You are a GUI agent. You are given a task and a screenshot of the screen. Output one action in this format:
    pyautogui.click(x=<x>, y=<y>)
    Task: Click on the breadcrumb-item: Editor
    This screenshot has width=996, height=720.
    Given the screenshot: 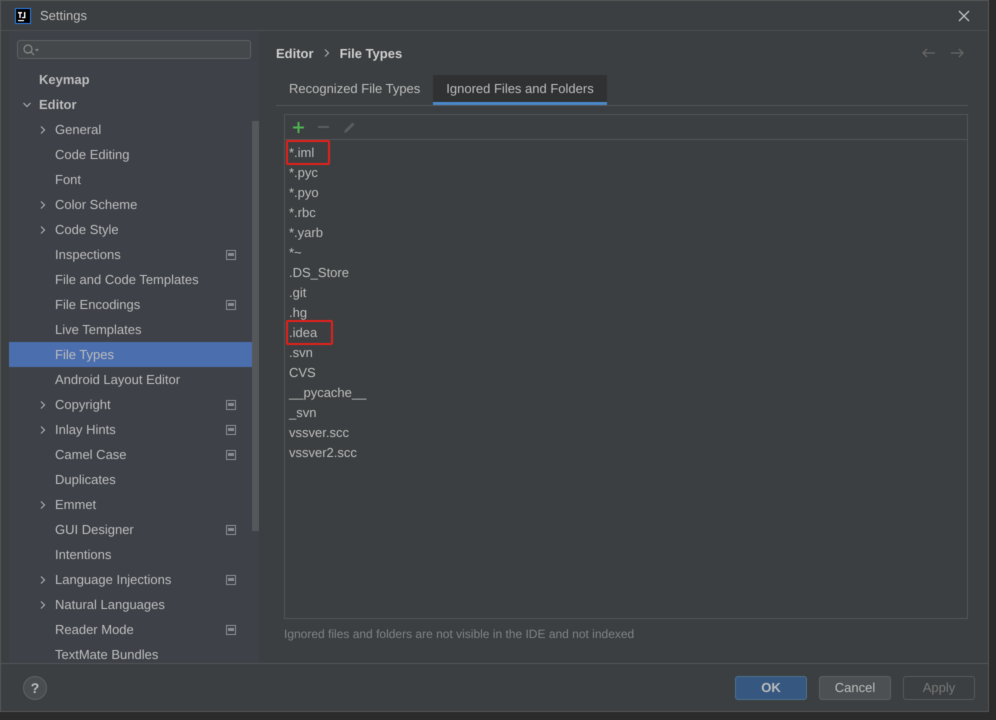 What is the action you would take?
    pyautogui.click(x=295, y=53)
    